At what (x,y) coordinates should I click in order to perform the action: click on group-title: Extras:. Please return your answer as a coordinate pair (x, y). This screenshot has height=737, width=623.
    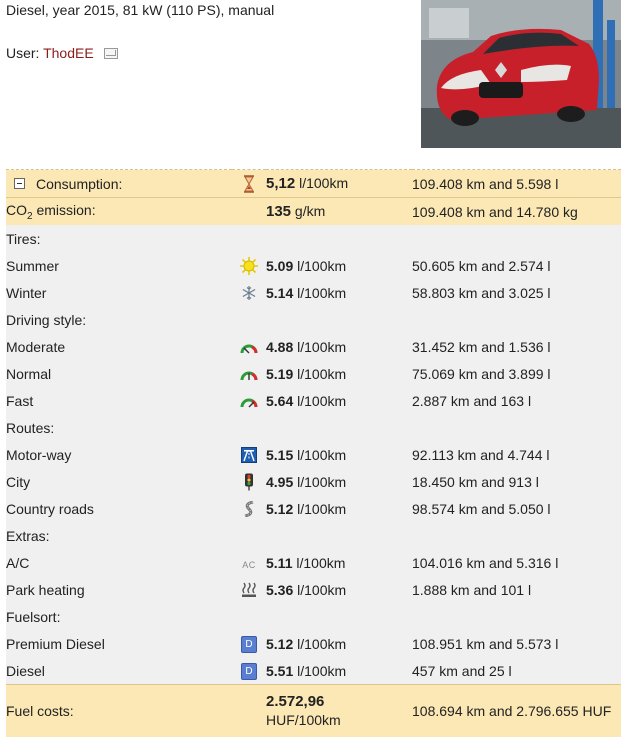
    Looking at the image, I should click on (28, 536).